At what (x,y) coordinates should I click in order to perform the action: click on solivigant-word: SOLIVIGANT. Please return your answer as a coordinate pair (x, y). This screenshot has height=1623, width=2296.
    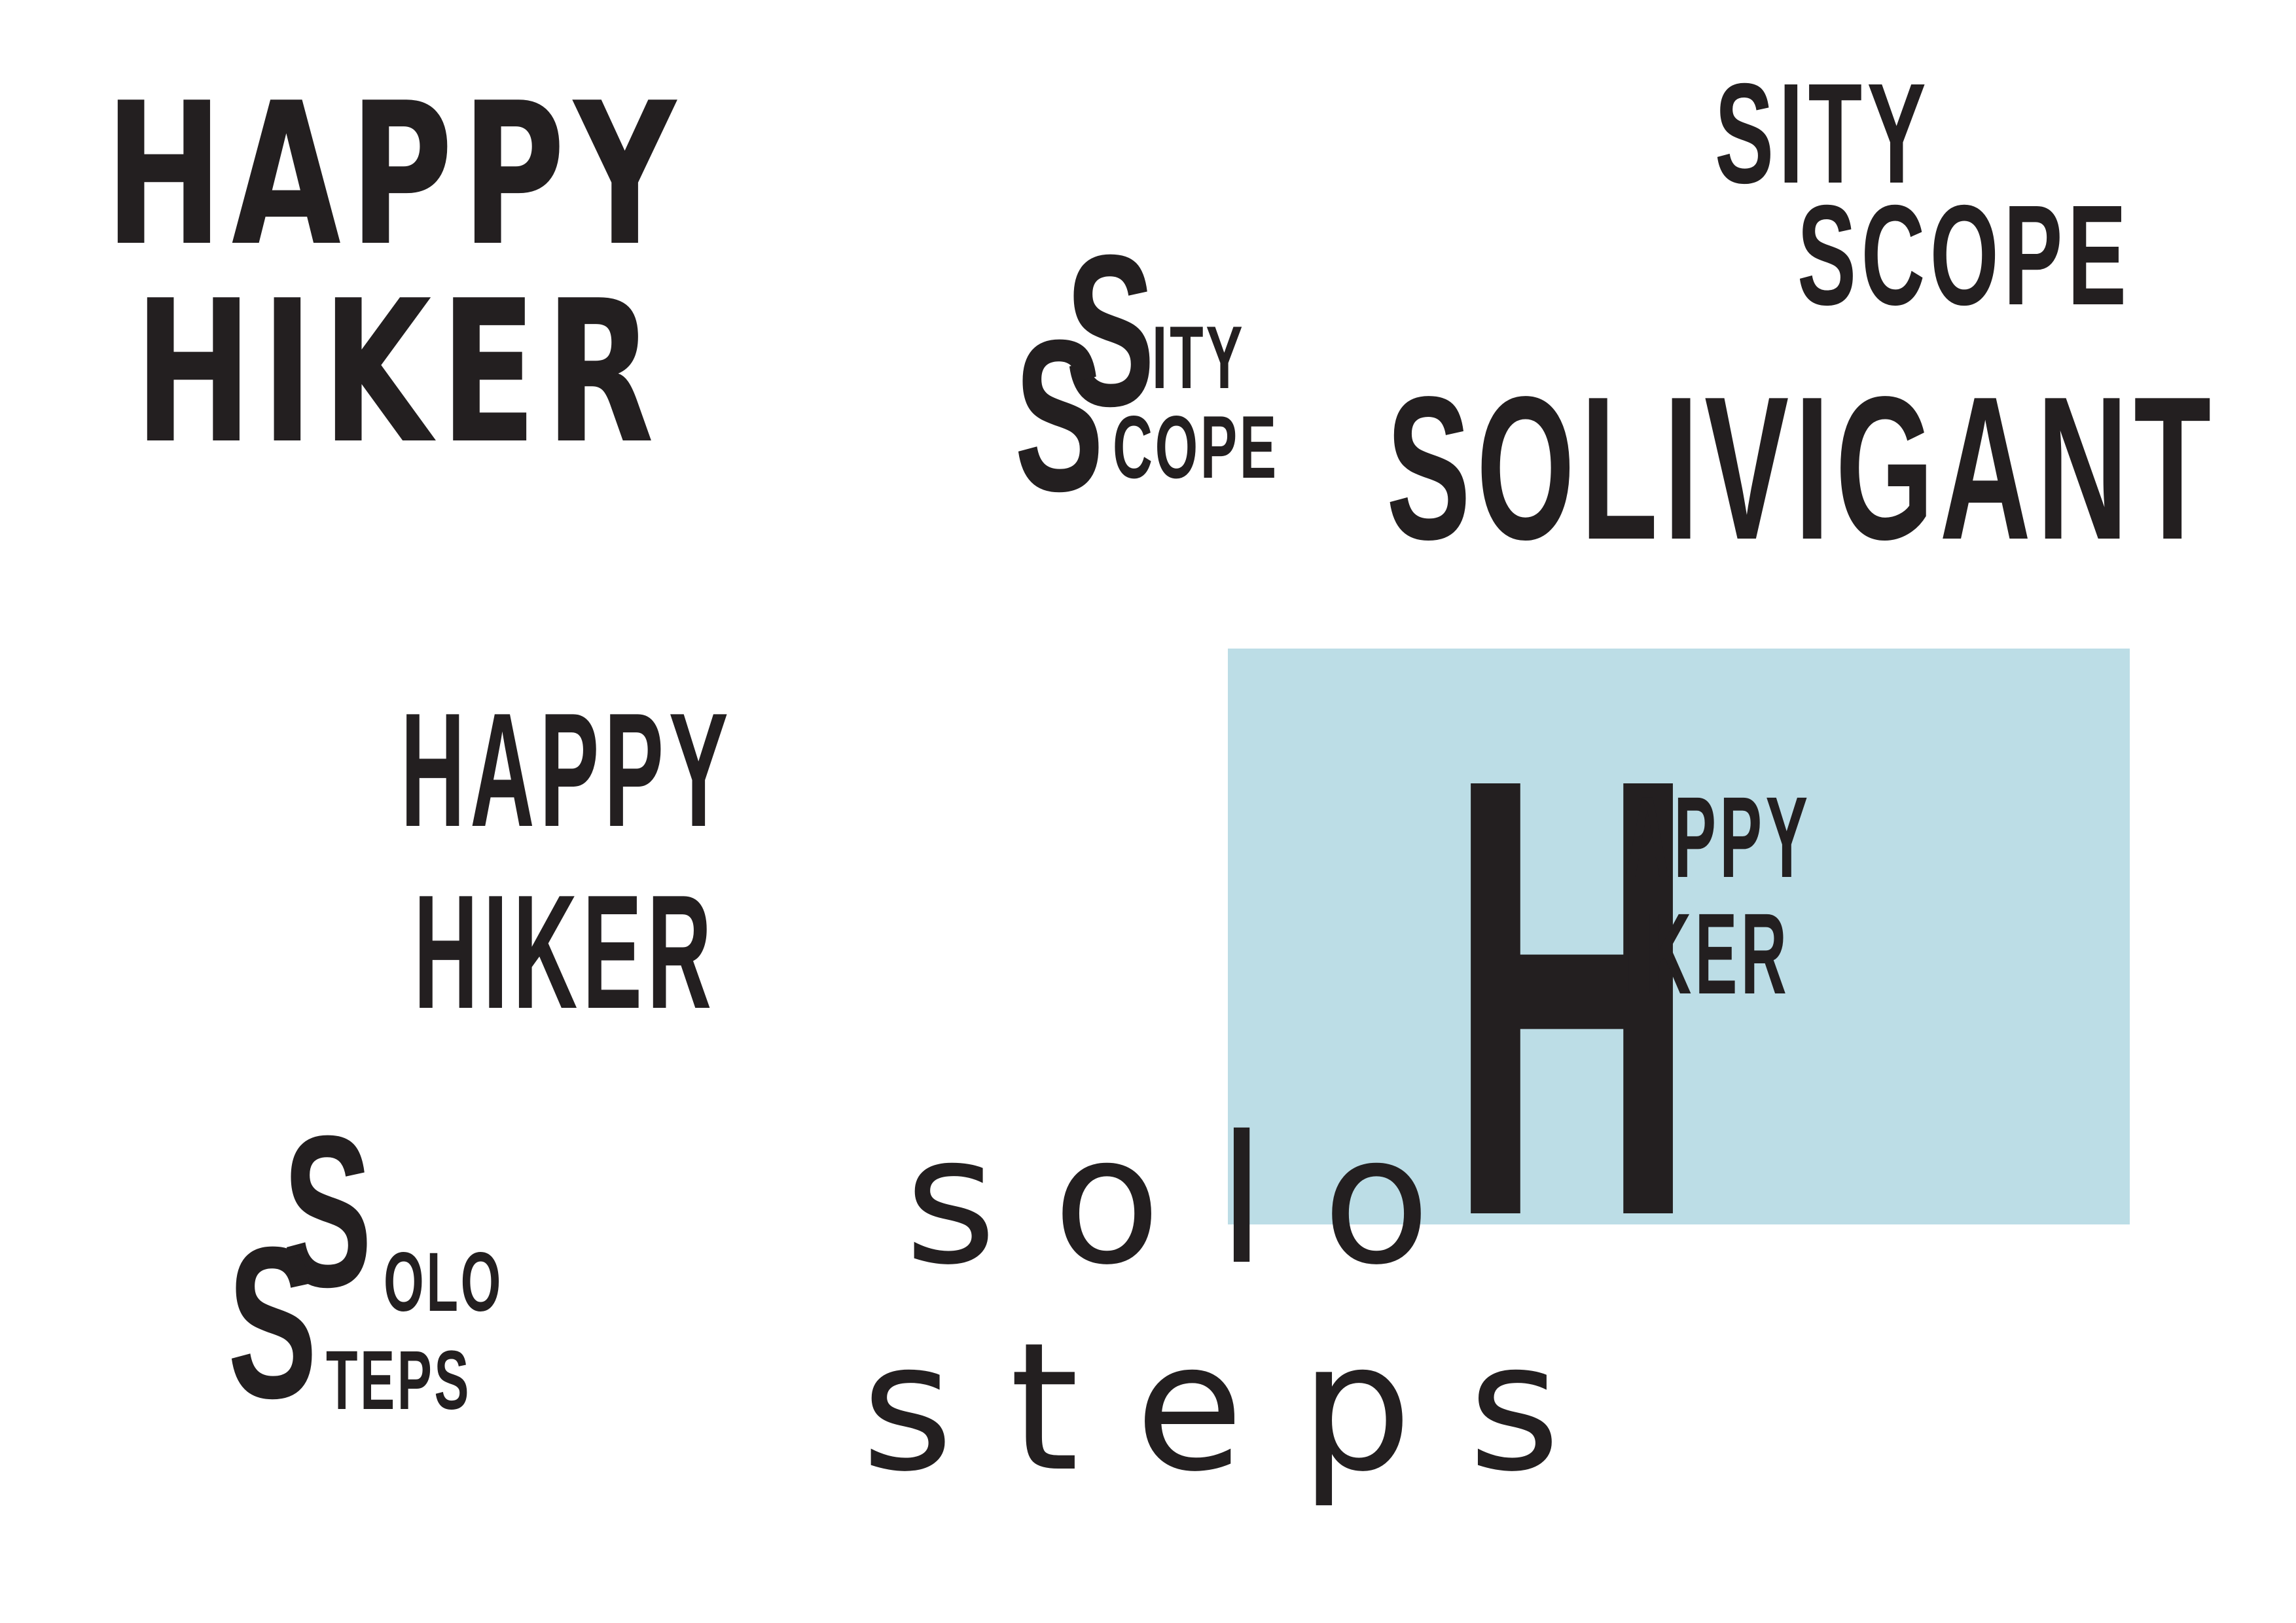
    Looking at the image, I should click on (1801, 468).